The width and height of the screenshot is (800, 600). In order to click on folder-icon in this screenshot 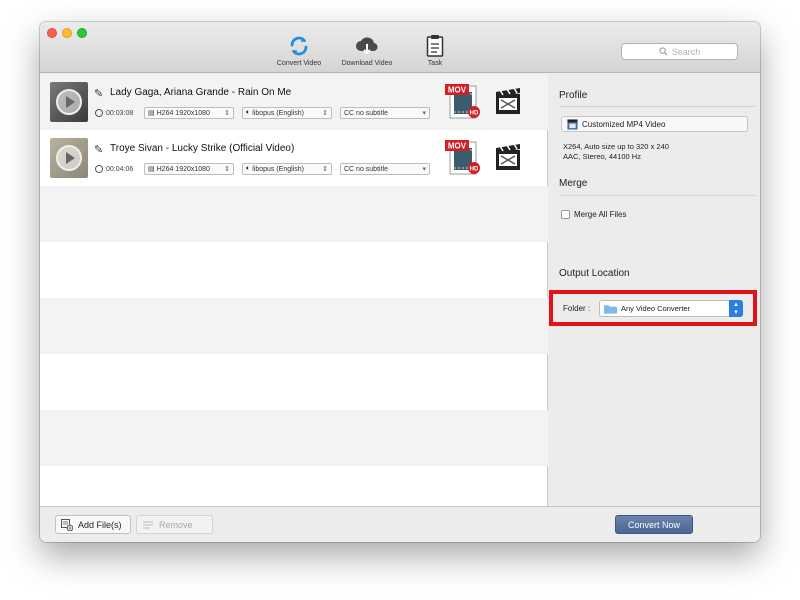, I will do `click(610, 309)`.